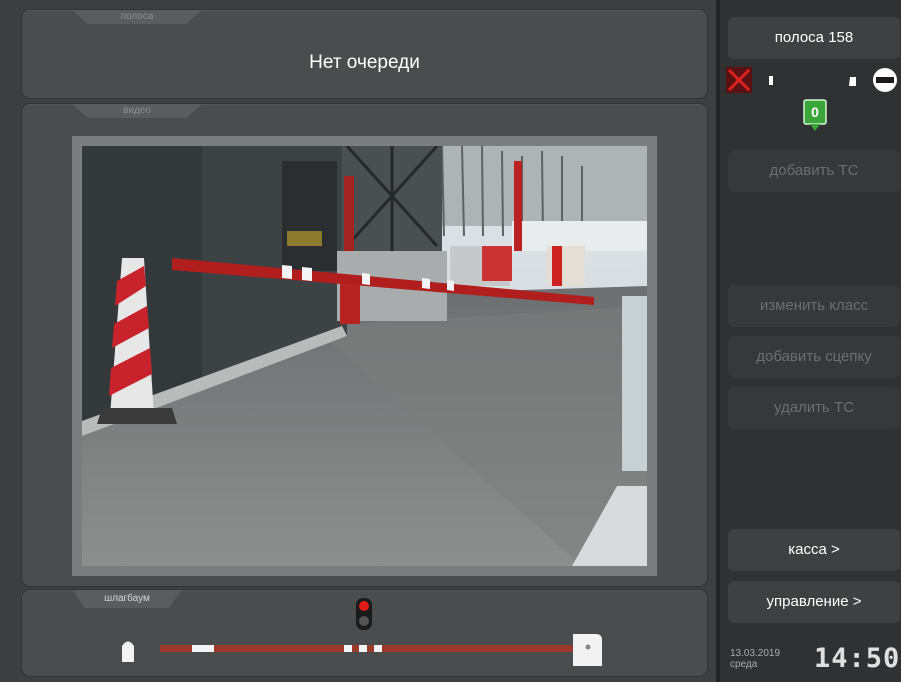  What do you see at coordinates (137, 111) in the screenshot?
I see `video-tab: видео` at bounding box center [137, 111].